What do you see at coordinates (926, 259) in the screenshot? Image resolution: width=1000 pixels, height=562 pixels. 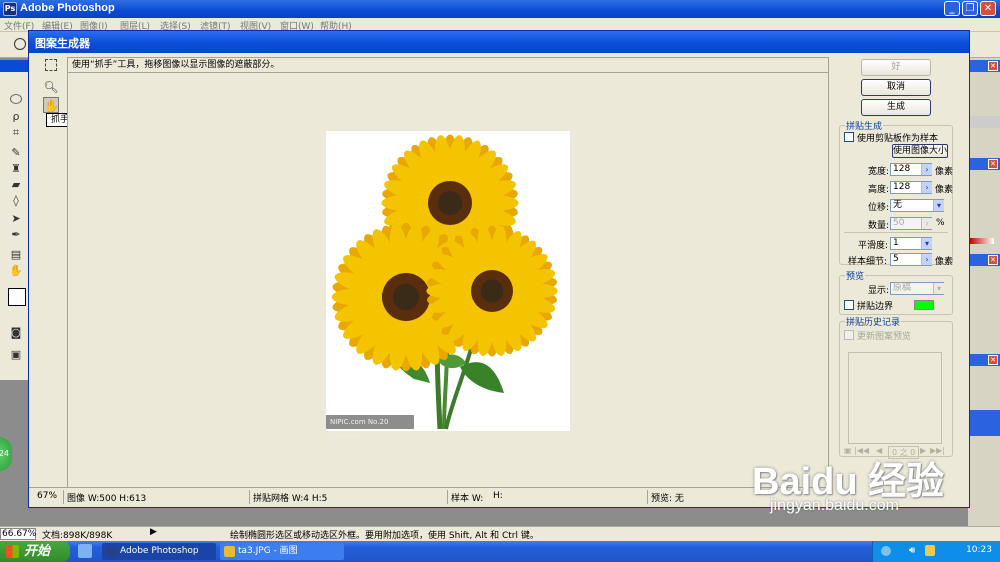 I see `sample-detail-arrow-icon: ›` at bounding box center [926, 259].